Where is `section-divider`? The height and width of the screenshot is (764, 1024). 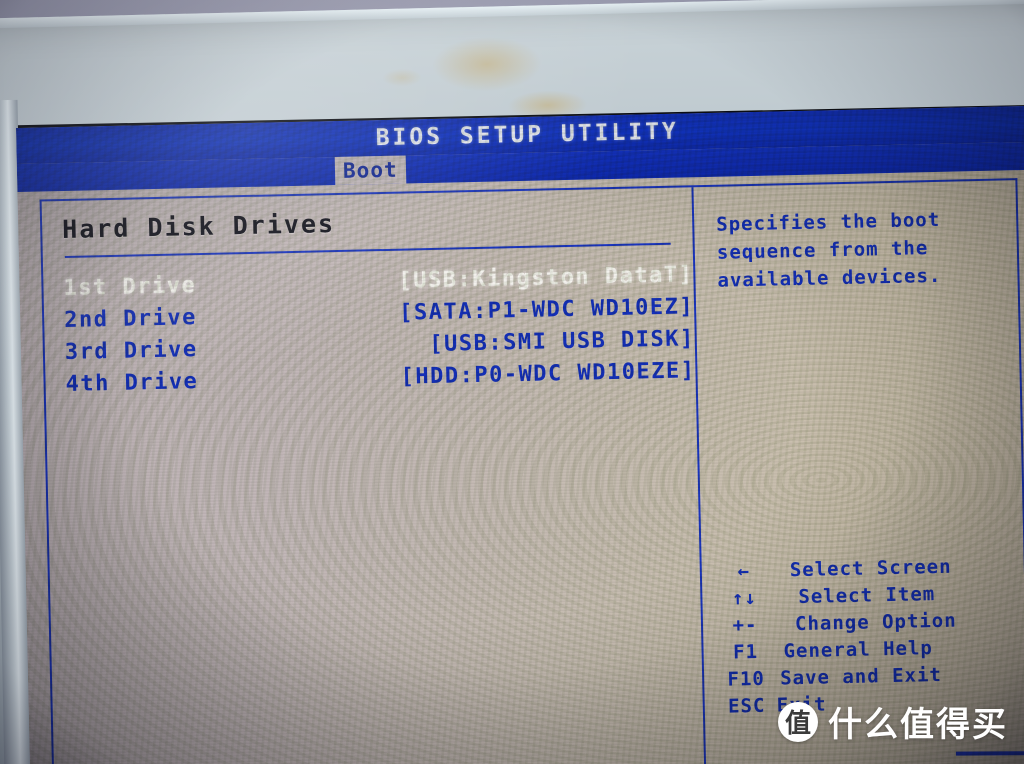 section-divider is located at coordinates (367, 250).